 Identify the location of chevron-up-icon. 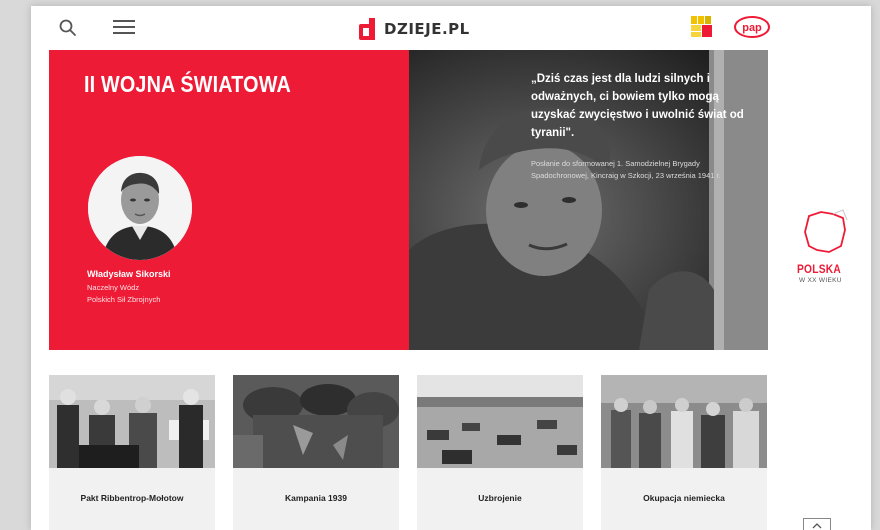
(817, 526).